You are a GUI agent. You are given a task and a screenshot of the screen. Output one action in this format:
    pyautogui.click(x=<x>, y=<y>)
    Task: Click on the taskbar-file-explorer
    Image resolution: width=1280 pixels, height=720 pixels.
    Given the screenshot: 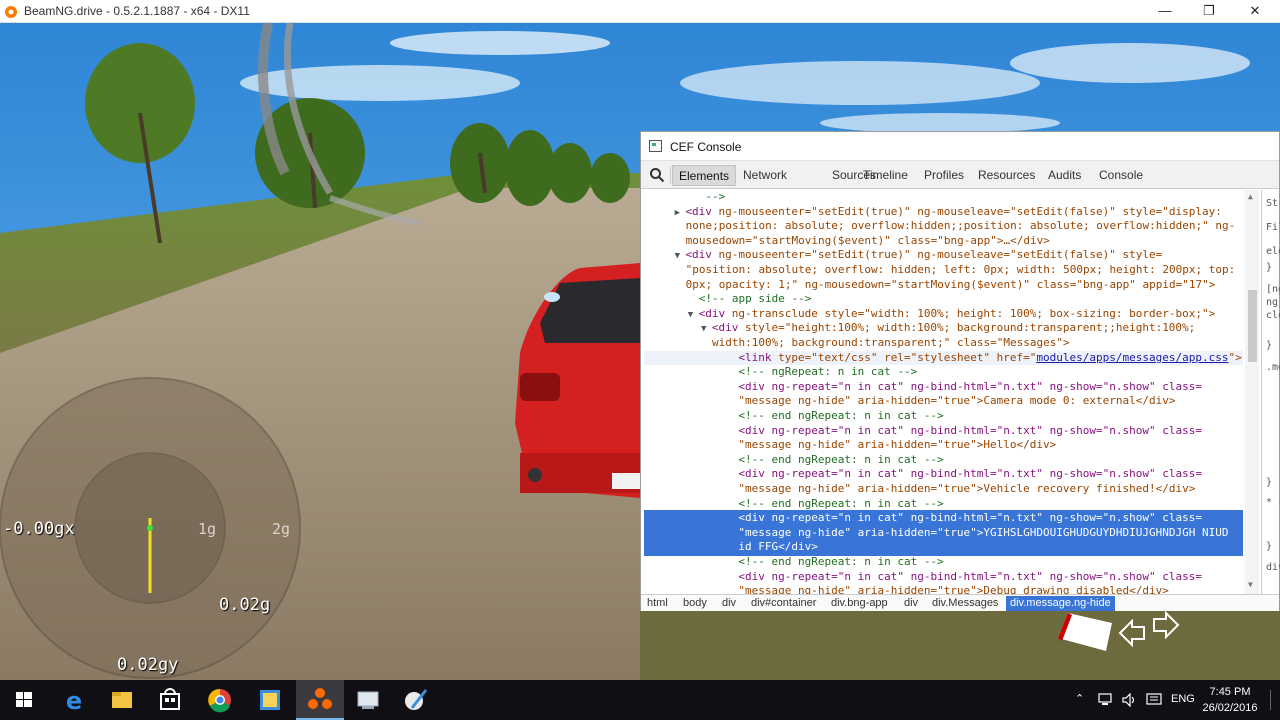 What is the action you would take?
    pyautogui.click(x=122, y=700)
    